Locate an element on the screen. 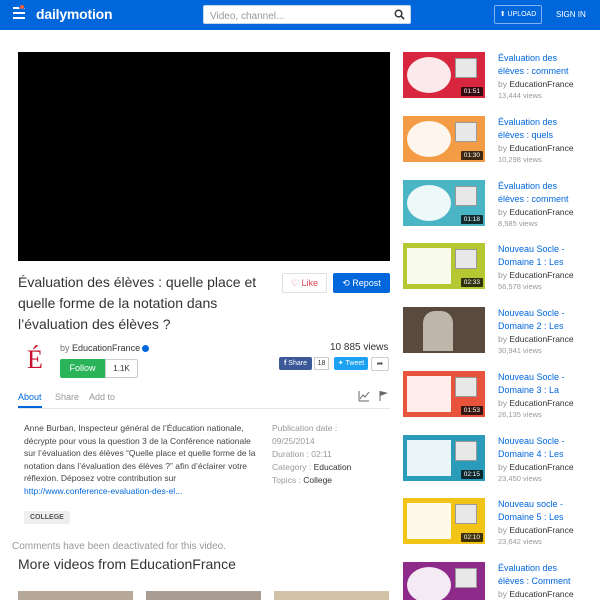 The width and height of the screenshot is (600, 600). related-video-thumbnail: 01:30 is located at coordinates (444, 139).